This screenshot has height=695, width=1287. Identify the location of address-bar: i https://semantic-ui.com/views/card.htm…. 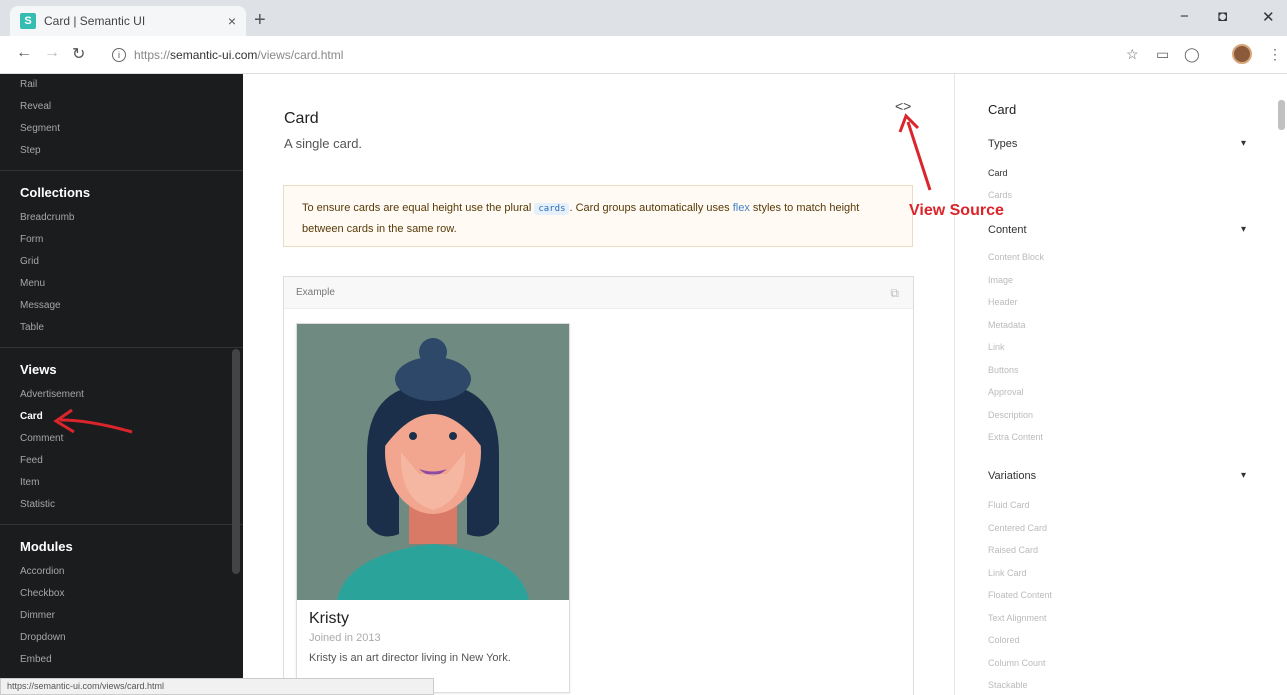
(612, 55).